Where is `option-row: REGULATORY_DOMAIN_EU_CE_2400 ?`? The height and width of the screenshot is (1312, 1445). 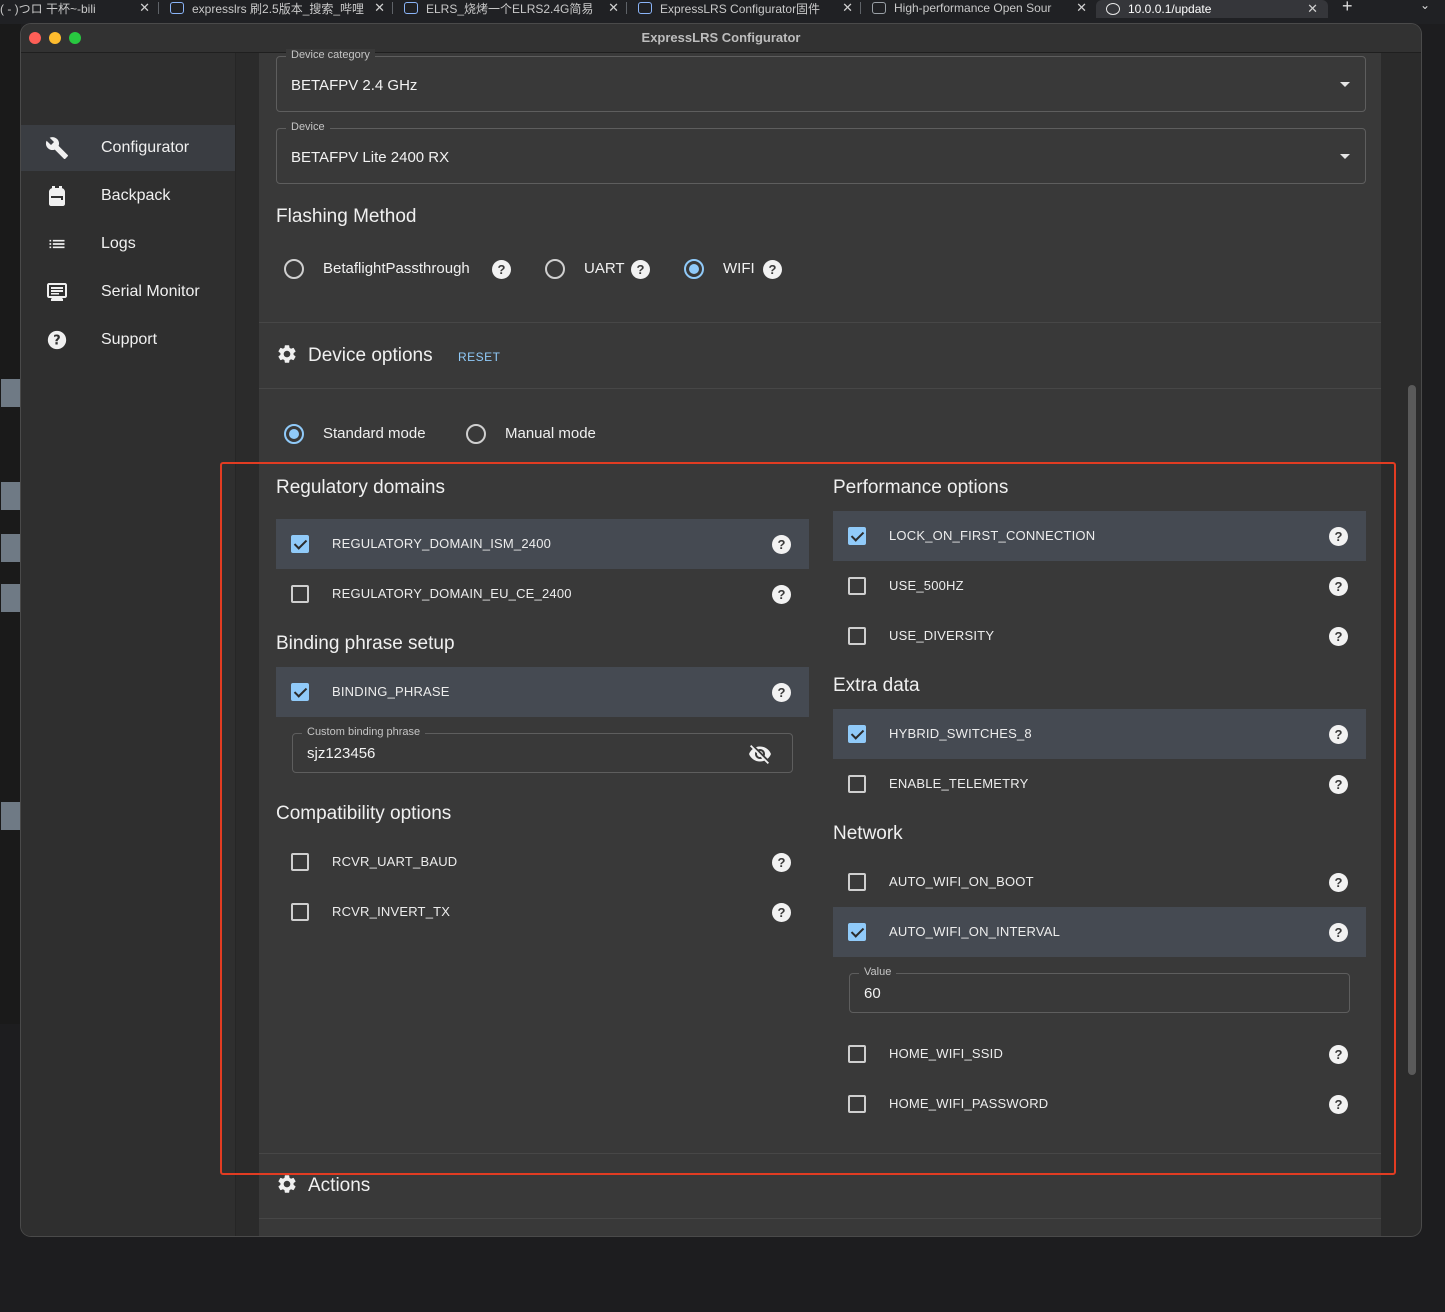 option-row: REGULATORY_DOMAIN_EU_CE_2400 ? is located at coordinates (542, 594).